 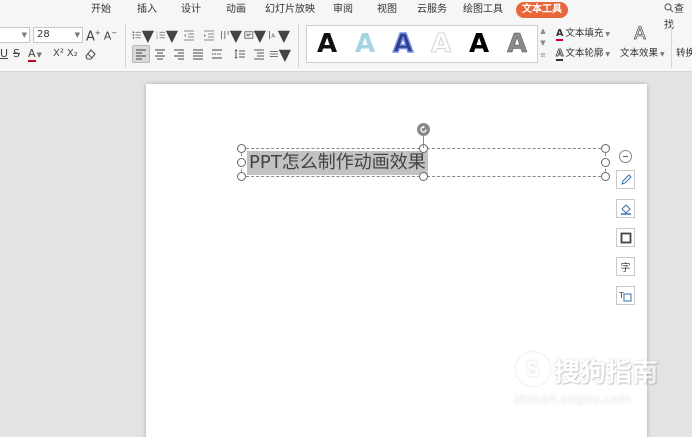 What do you see at coordinates (423, 176) in the screenshot?
I see `resize-handle-bottom` at bounding box center [423, 176].